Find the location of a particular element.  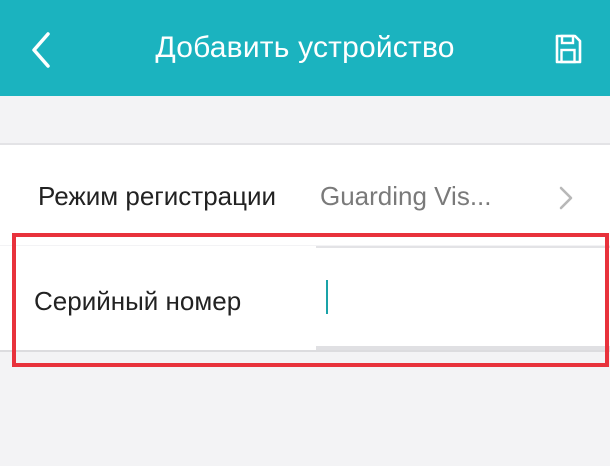

chevron-right-icon is located at coordinates (566, 198).